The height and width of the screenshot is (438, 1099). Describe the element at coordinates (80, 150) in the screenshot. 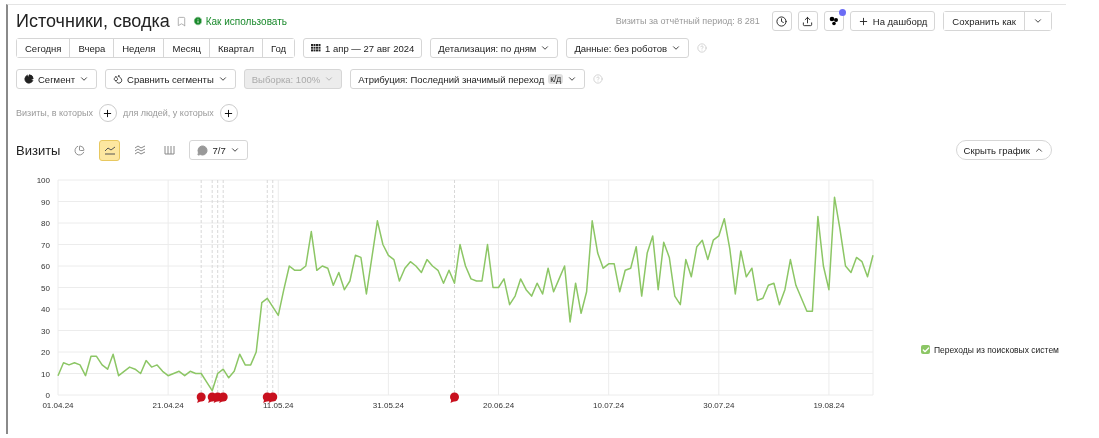

I see `pie-chart-icon` at that location.